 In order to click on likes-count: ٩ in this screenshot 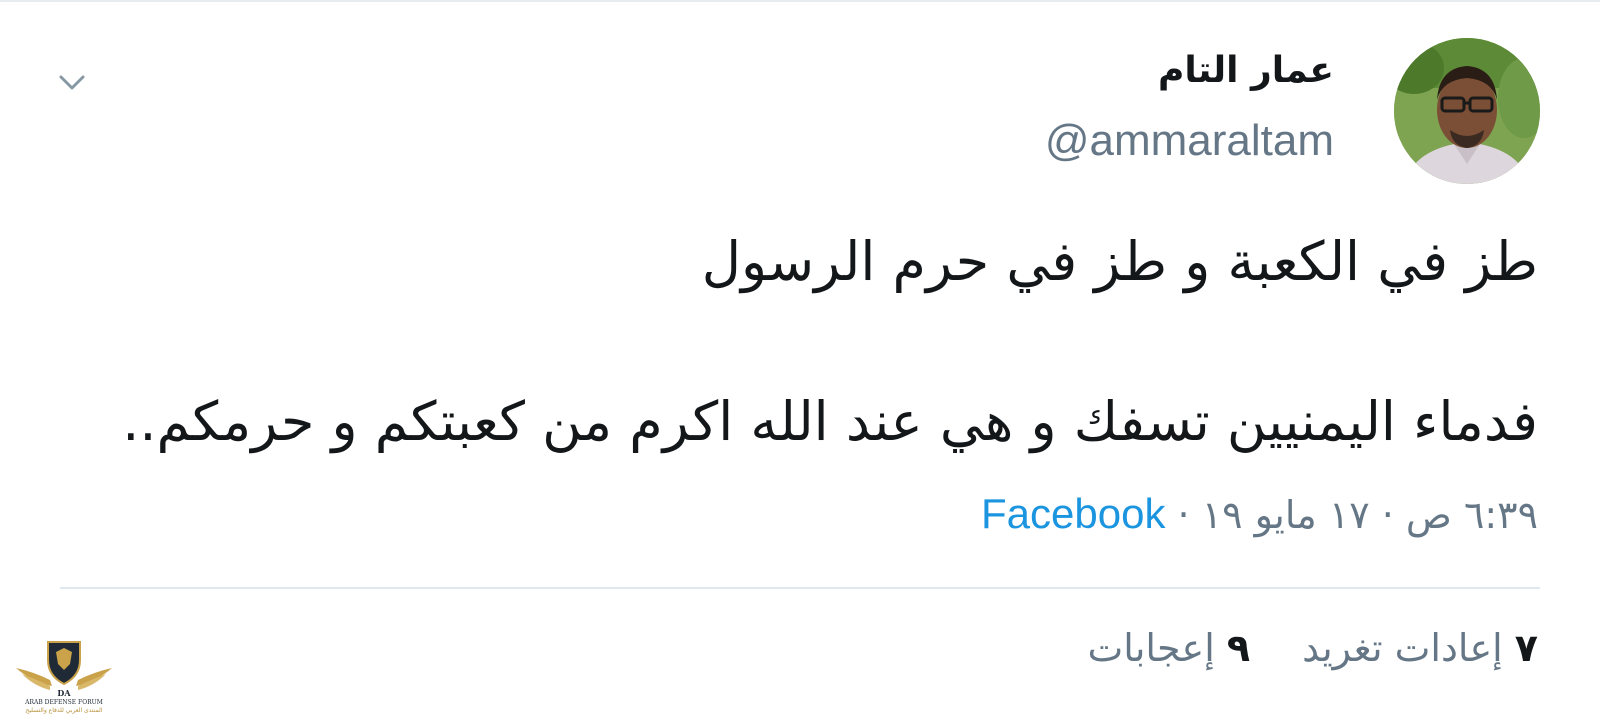, I will do `click(1238, 648)`.